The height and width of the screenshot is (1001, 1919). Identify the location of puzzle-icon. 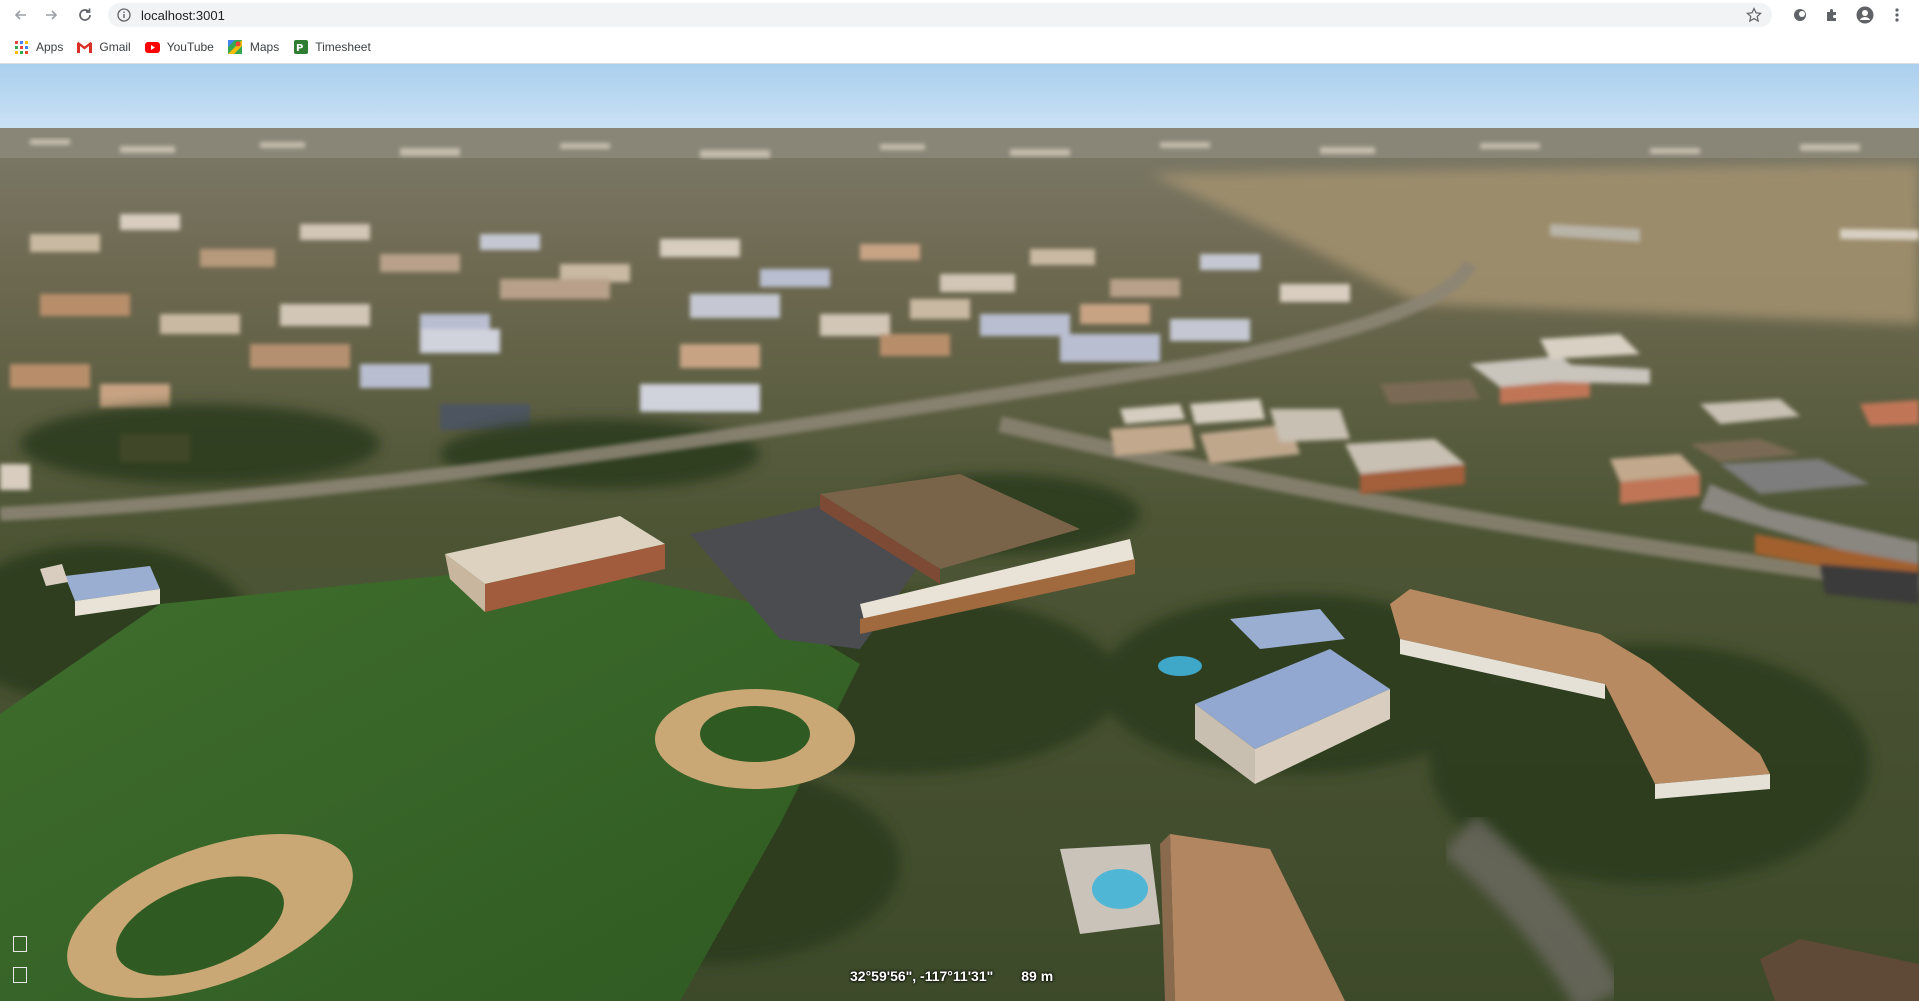
(1831, 15).